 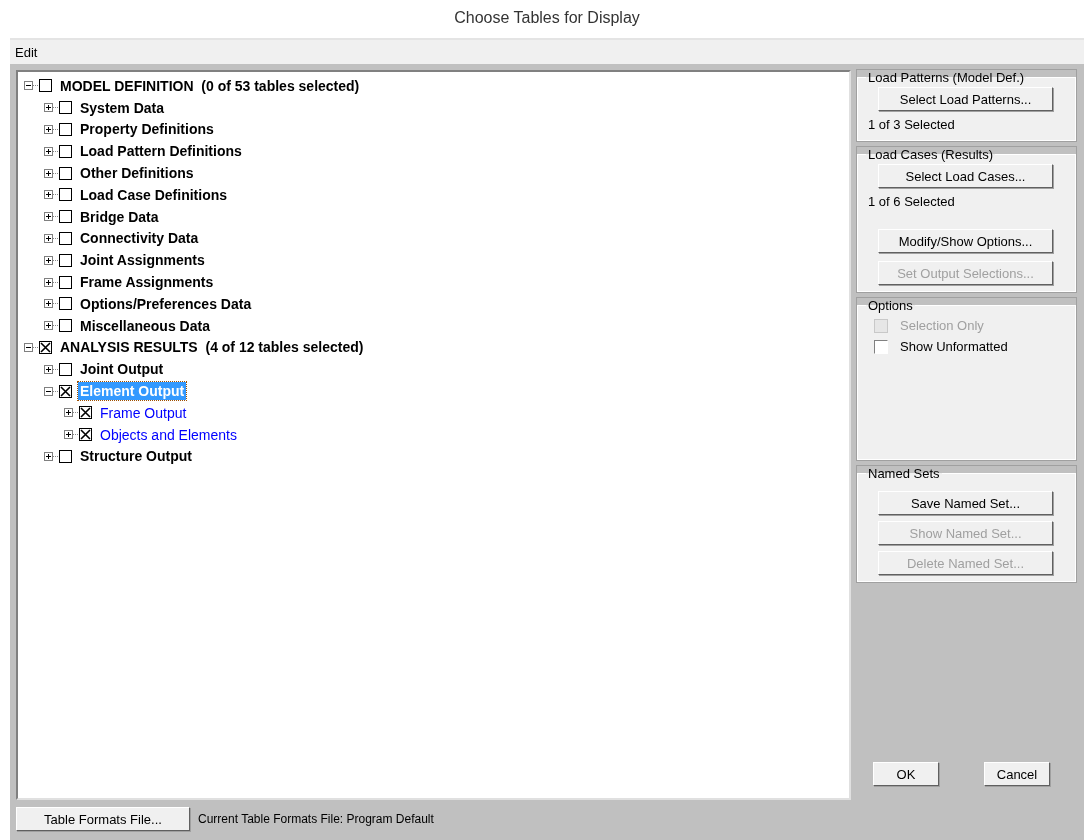 I want to click on group-title: Named Sets, so click(x=904, y=473).